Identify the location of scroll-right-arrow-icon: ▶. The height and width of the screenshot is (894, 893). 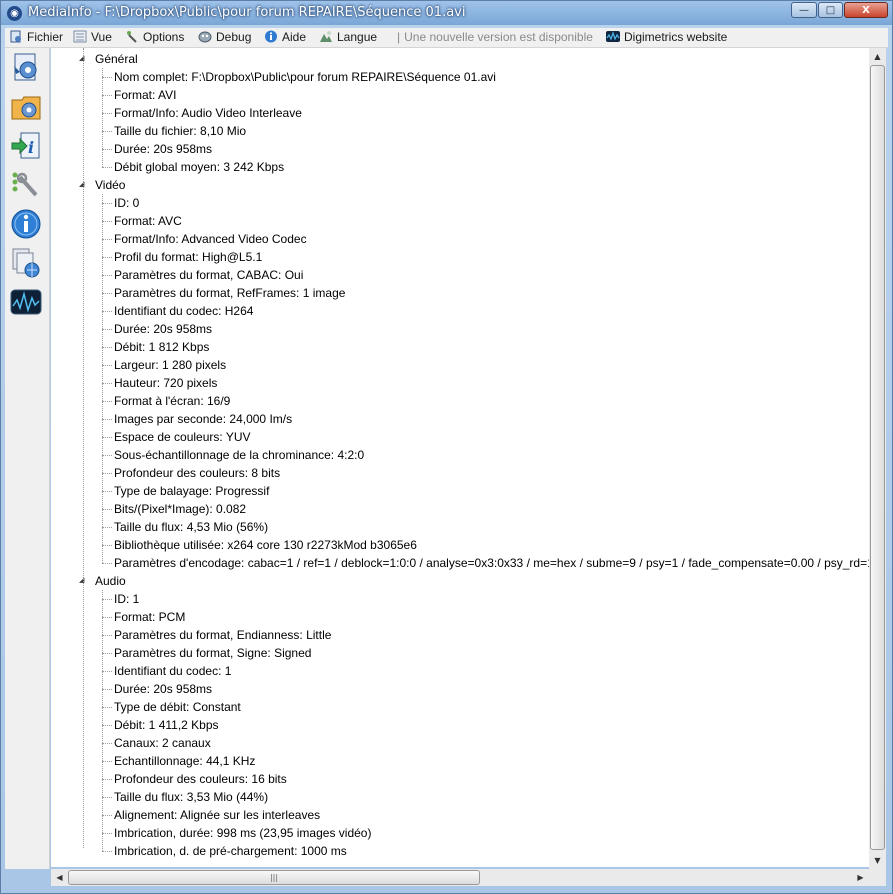
(860, 877).